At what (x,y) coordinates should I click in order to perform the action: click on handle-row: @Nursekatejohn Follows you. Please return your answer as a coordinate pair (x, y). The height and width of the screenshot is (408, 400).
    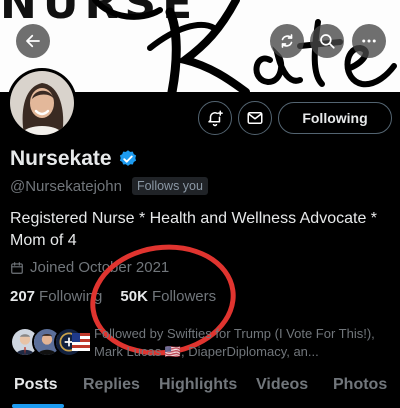
    Looking at the image, I should click on (109, 186).